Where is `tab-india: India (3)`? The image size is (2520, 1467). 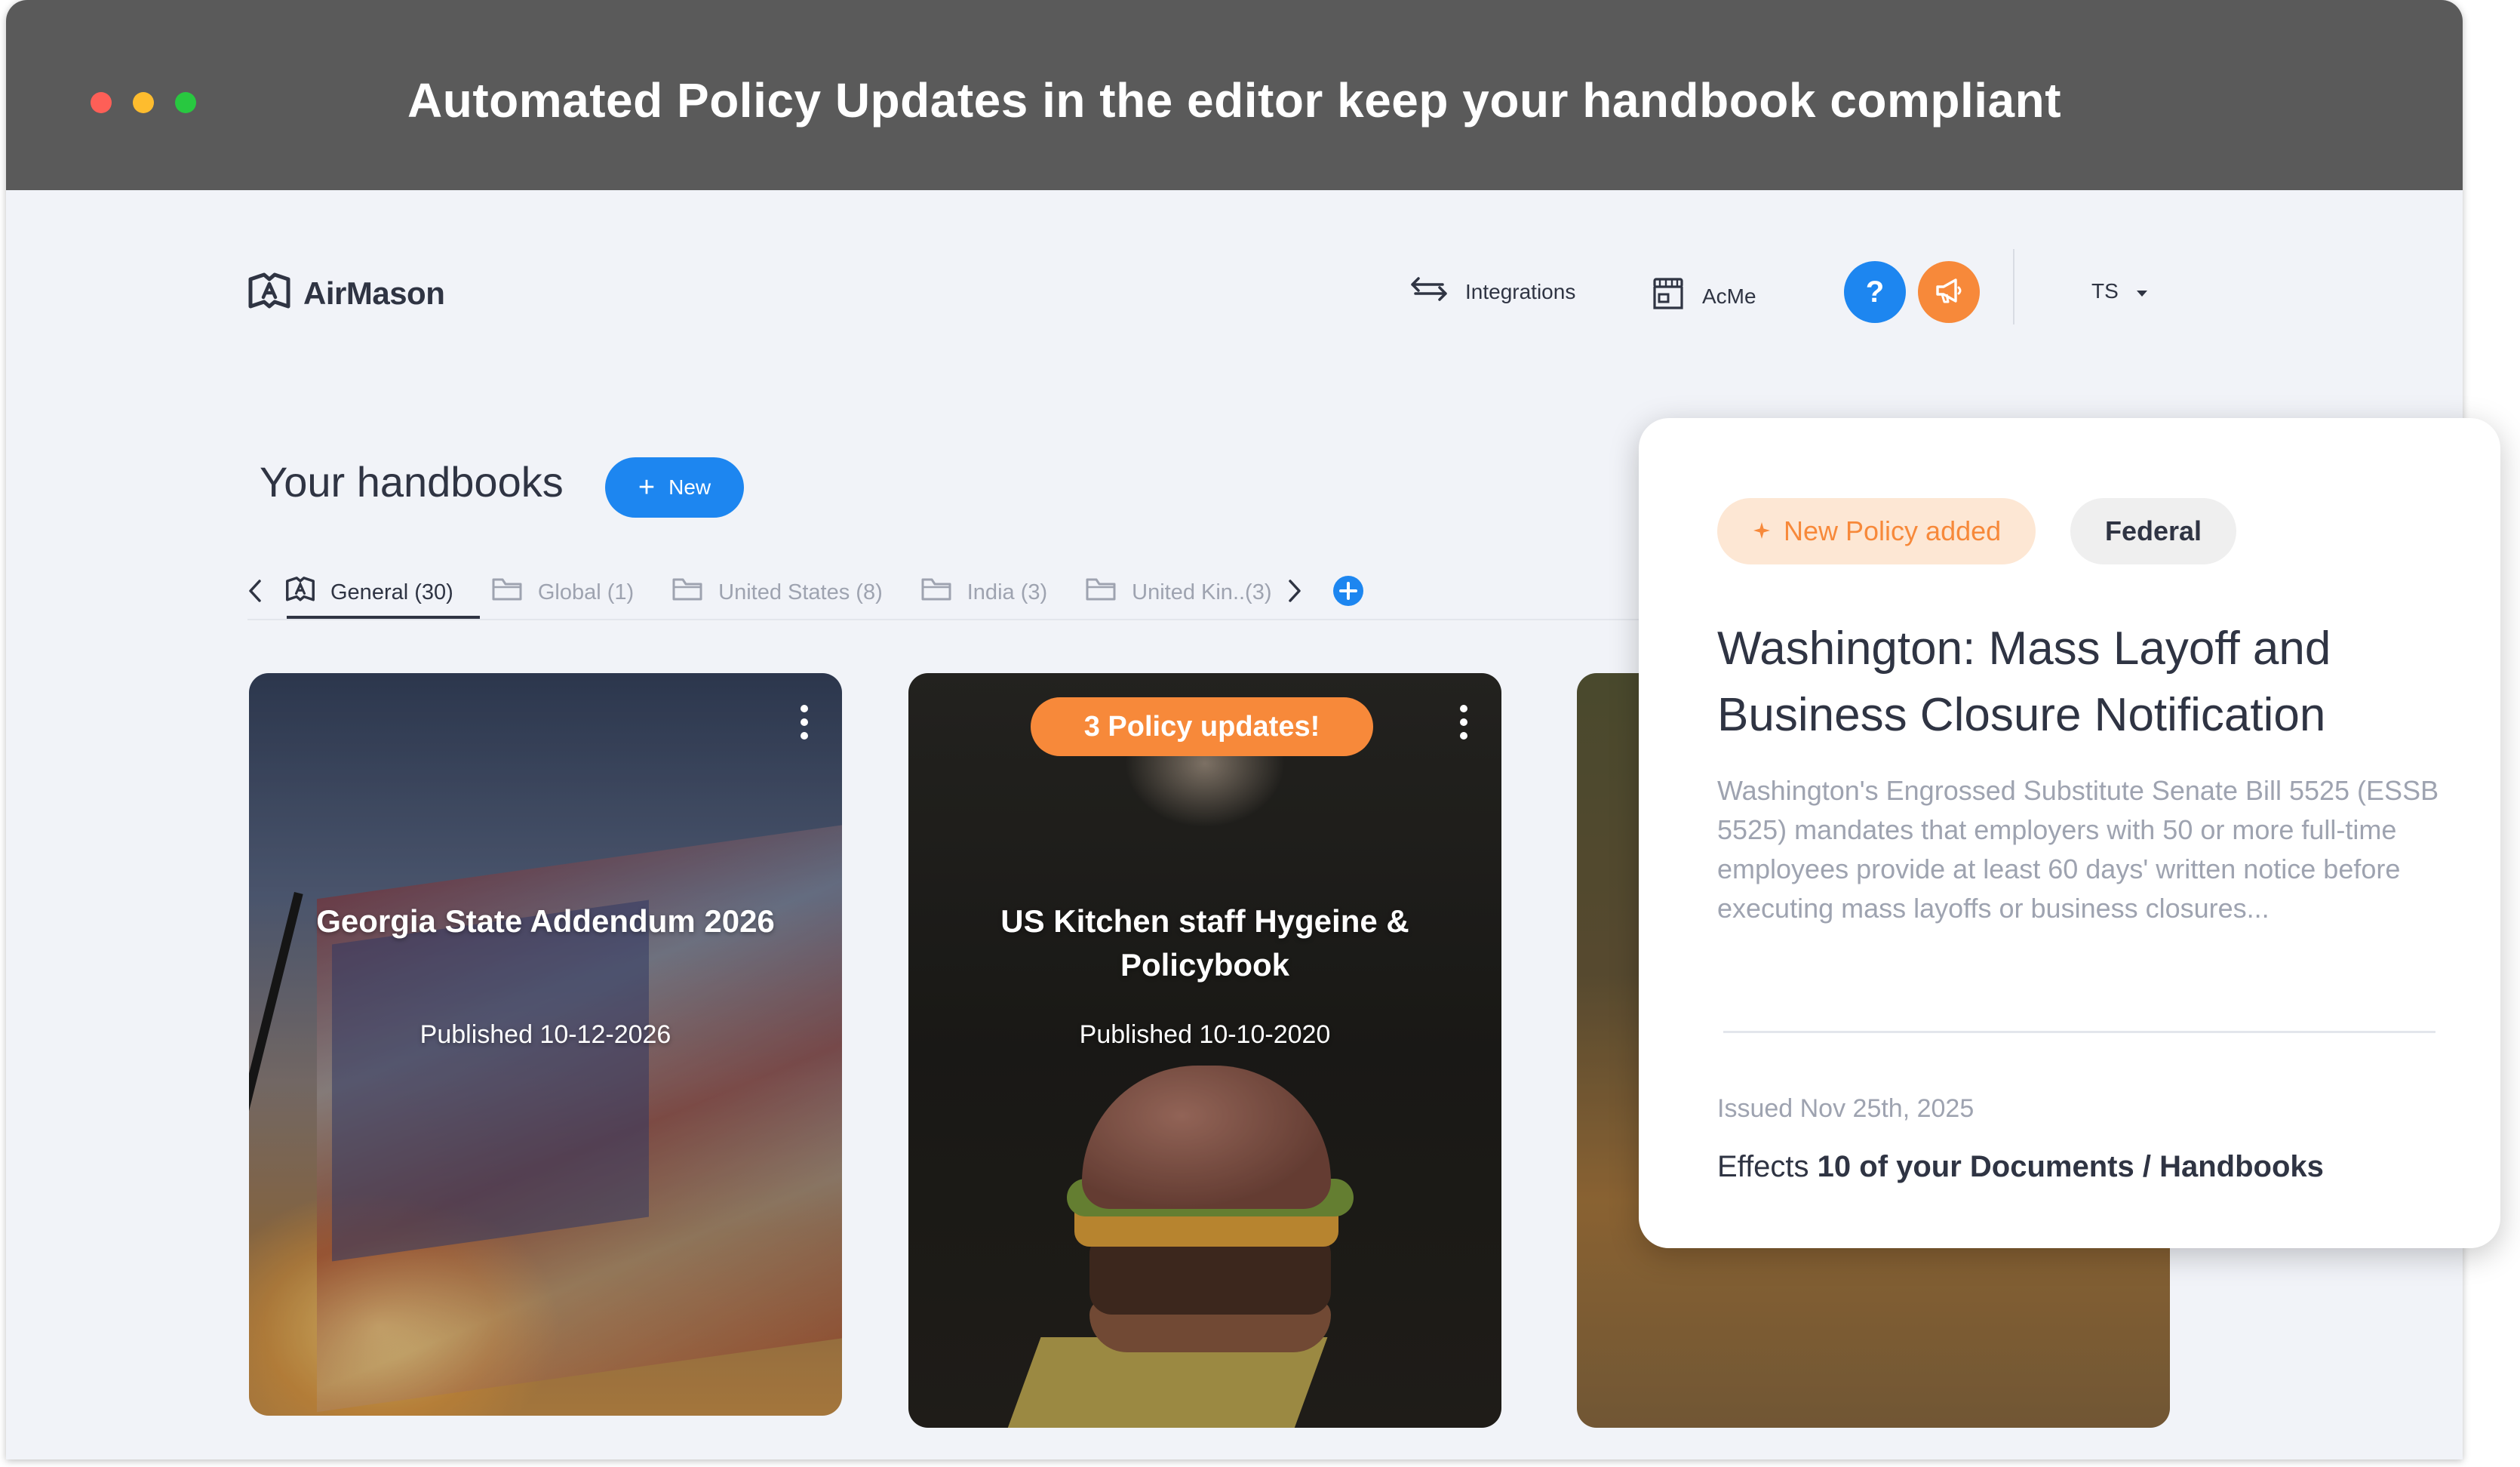 tab-india: India (3) is located at coordinates (983, 592).